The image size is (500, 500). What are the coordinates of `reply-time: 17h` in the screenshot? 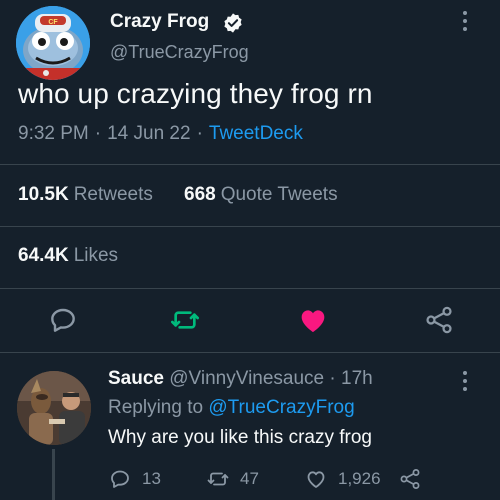 It's located at (357, 378).